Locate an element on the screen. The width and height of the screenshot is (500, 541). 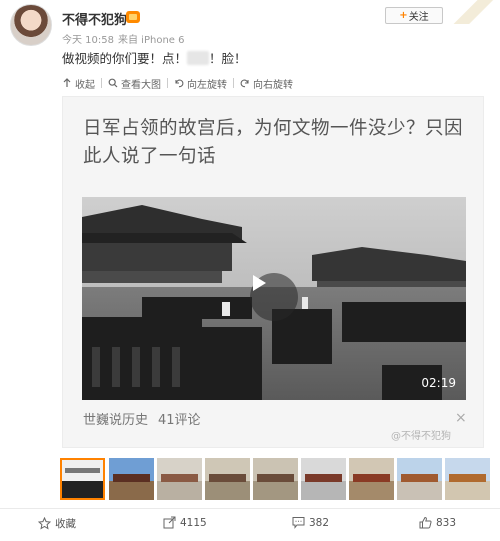
follow-button: + 关注 is located at coordinates (414, 15).